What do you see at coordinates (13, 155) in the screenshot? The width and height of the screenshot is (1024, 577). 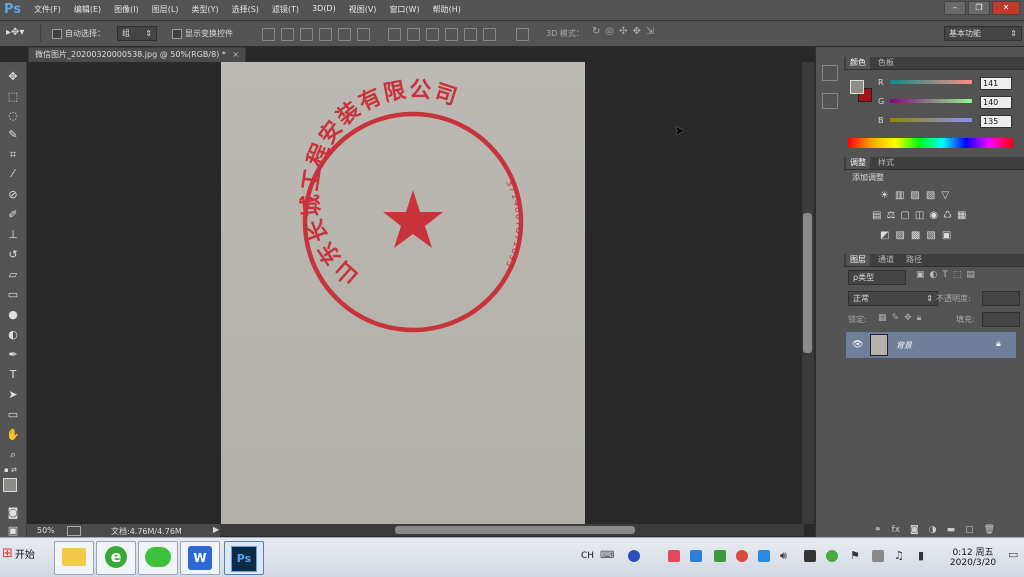 I see `crop-tool-icon: ⌗` at bounding box center [13, 155].